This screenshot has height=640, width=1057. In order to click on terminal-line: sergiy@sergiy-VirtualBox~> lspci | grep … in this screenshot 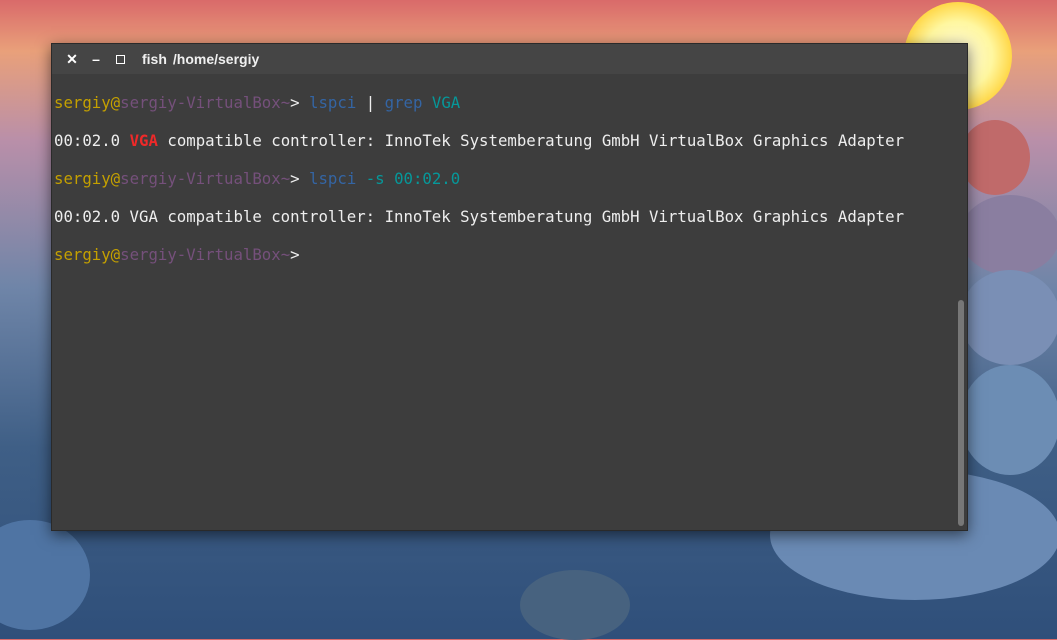, I will do `click(510, 102)`.